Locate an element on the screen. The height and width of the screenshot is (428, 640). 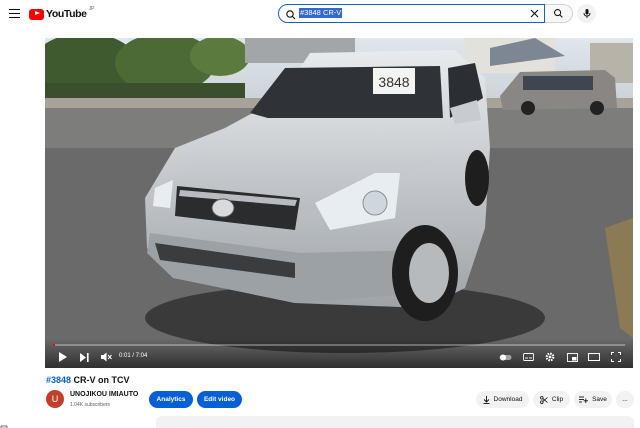
settings-button is located at coordinates (550, 357).